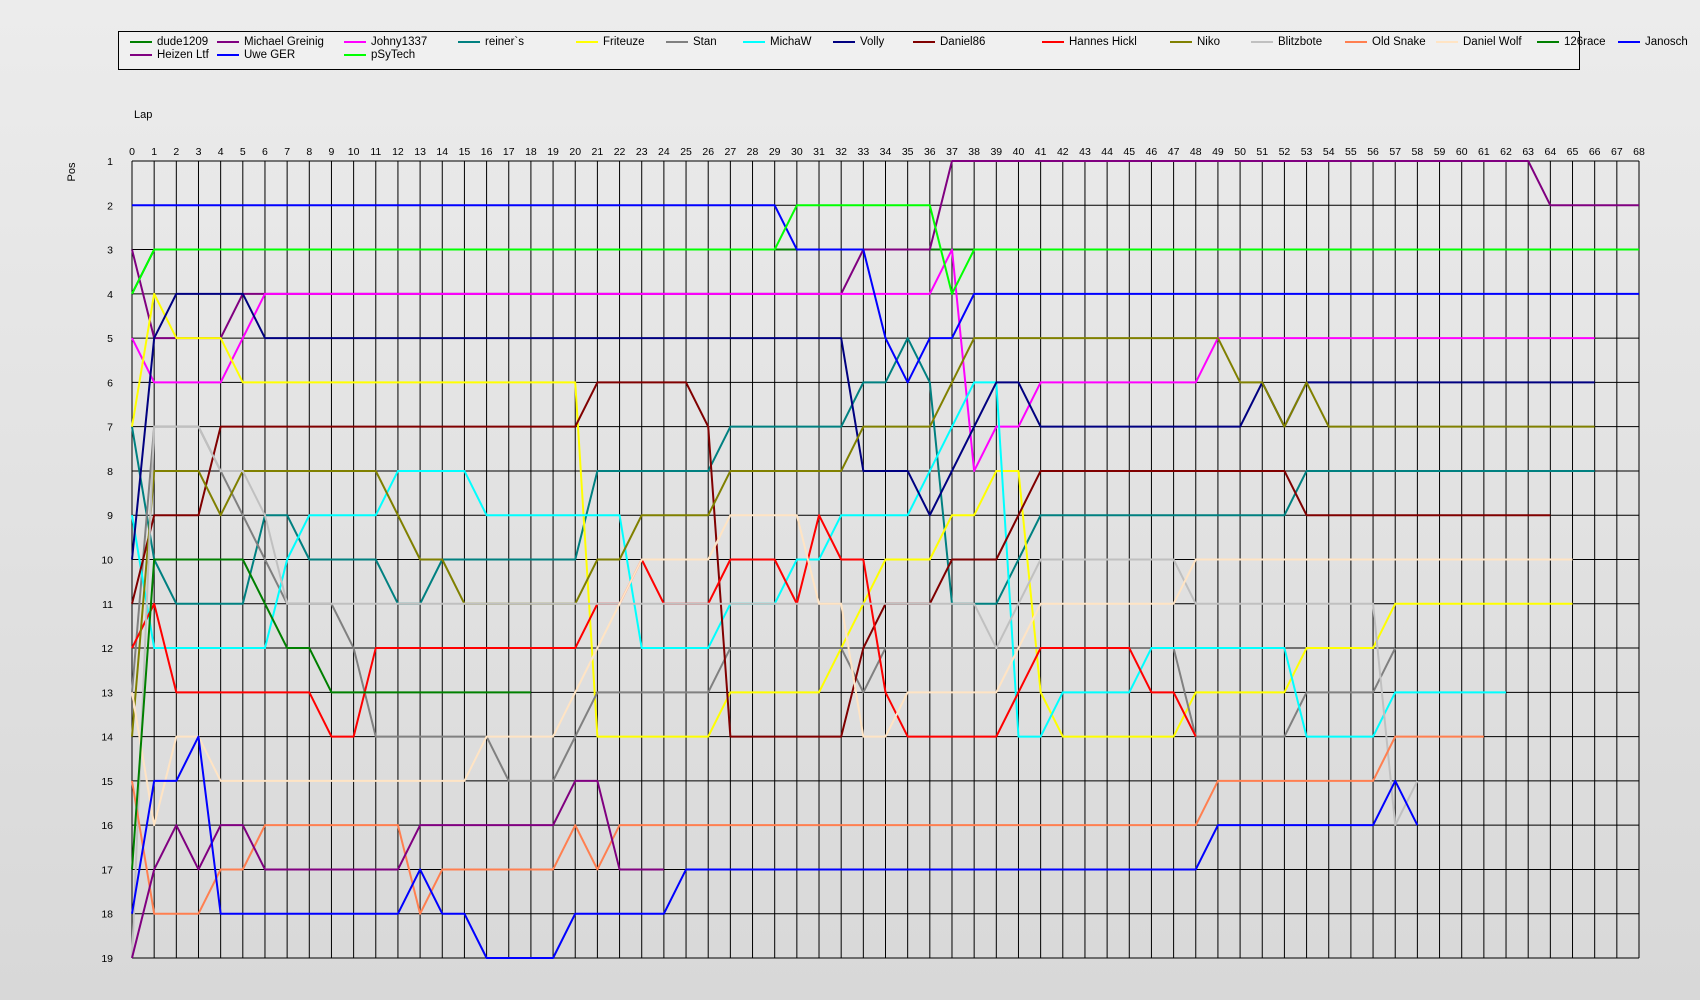  What do you see at coordinates (1617, 152) in the screenshot?
I see `x-tick-label: 67` at bounding box center [1617, 152].